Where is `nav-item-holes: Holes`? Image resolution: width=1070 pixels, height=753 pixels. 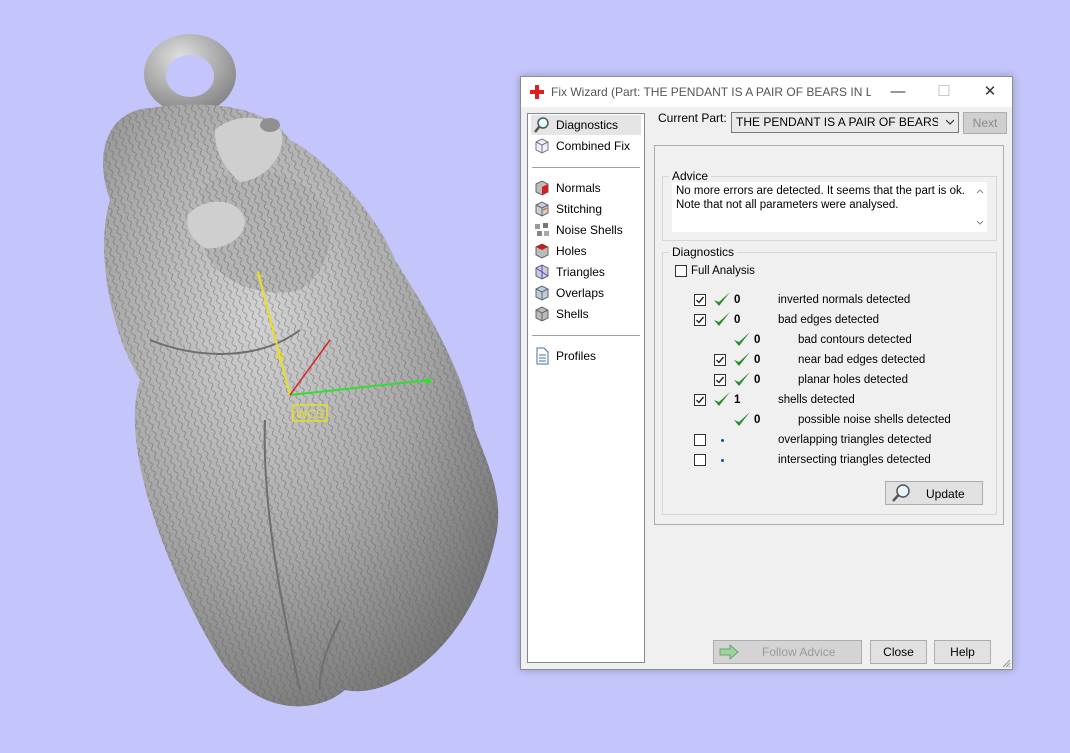
nav-item-holes: Holes is located at coordinates (586, 251).